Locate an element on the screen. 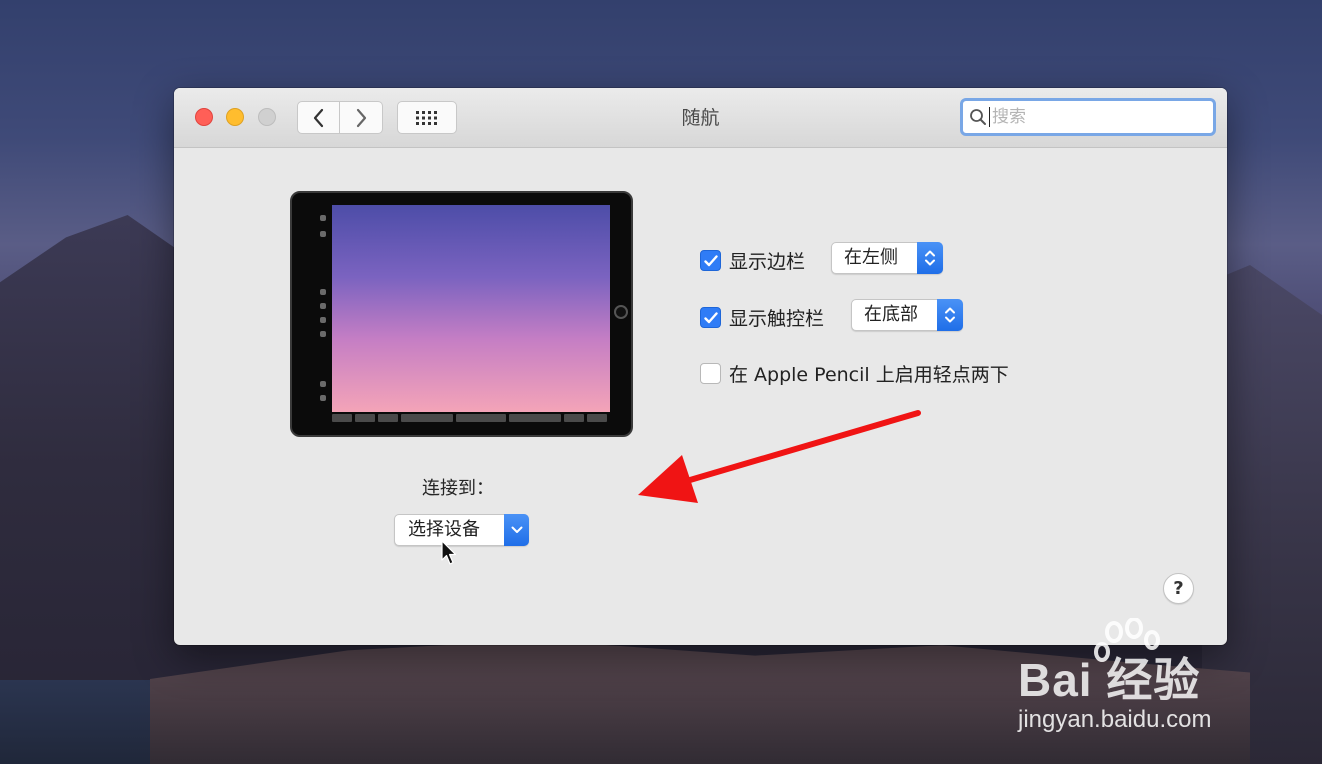 This screenshot has height=764, width=1322. search-input is located at coordinates (1089, 117).